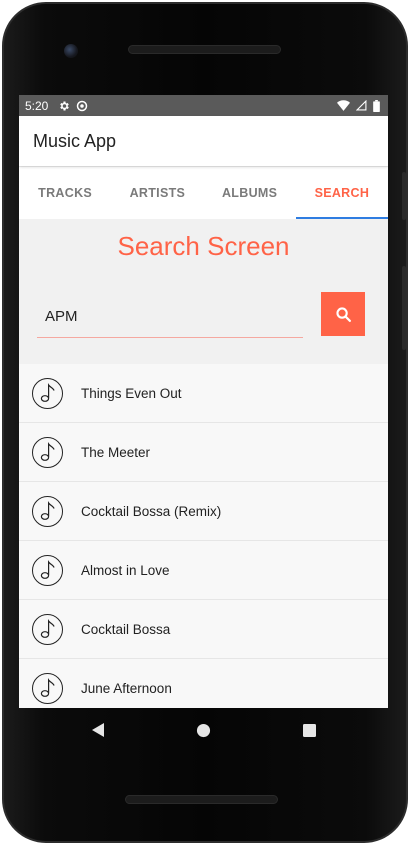 The image size is (410, 845). What do you see at coordinates (201, 799) in the screenshot?
I see `bottom-speaker` at bounding box center [201, 799].